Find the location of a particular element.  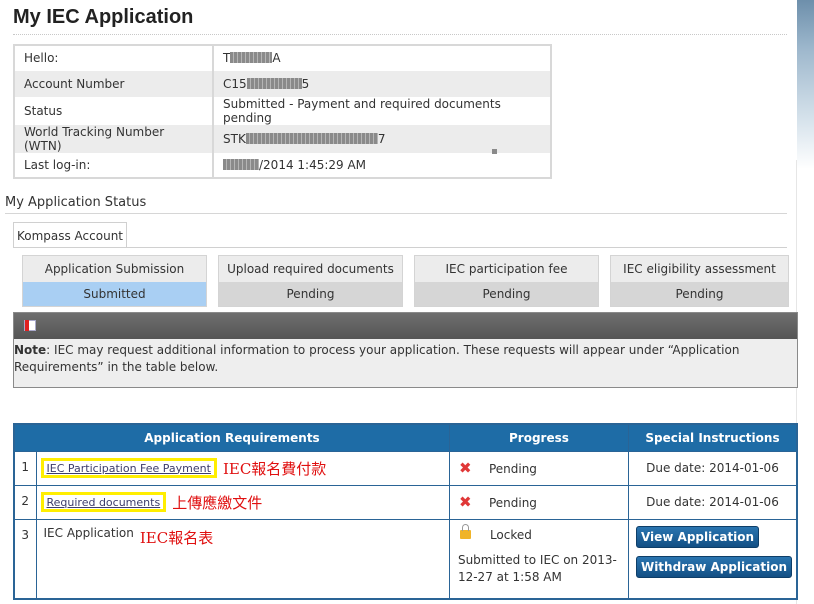

requirement-cell: Required documents 上傳應繳文件 is located at coordinates (242, 502).